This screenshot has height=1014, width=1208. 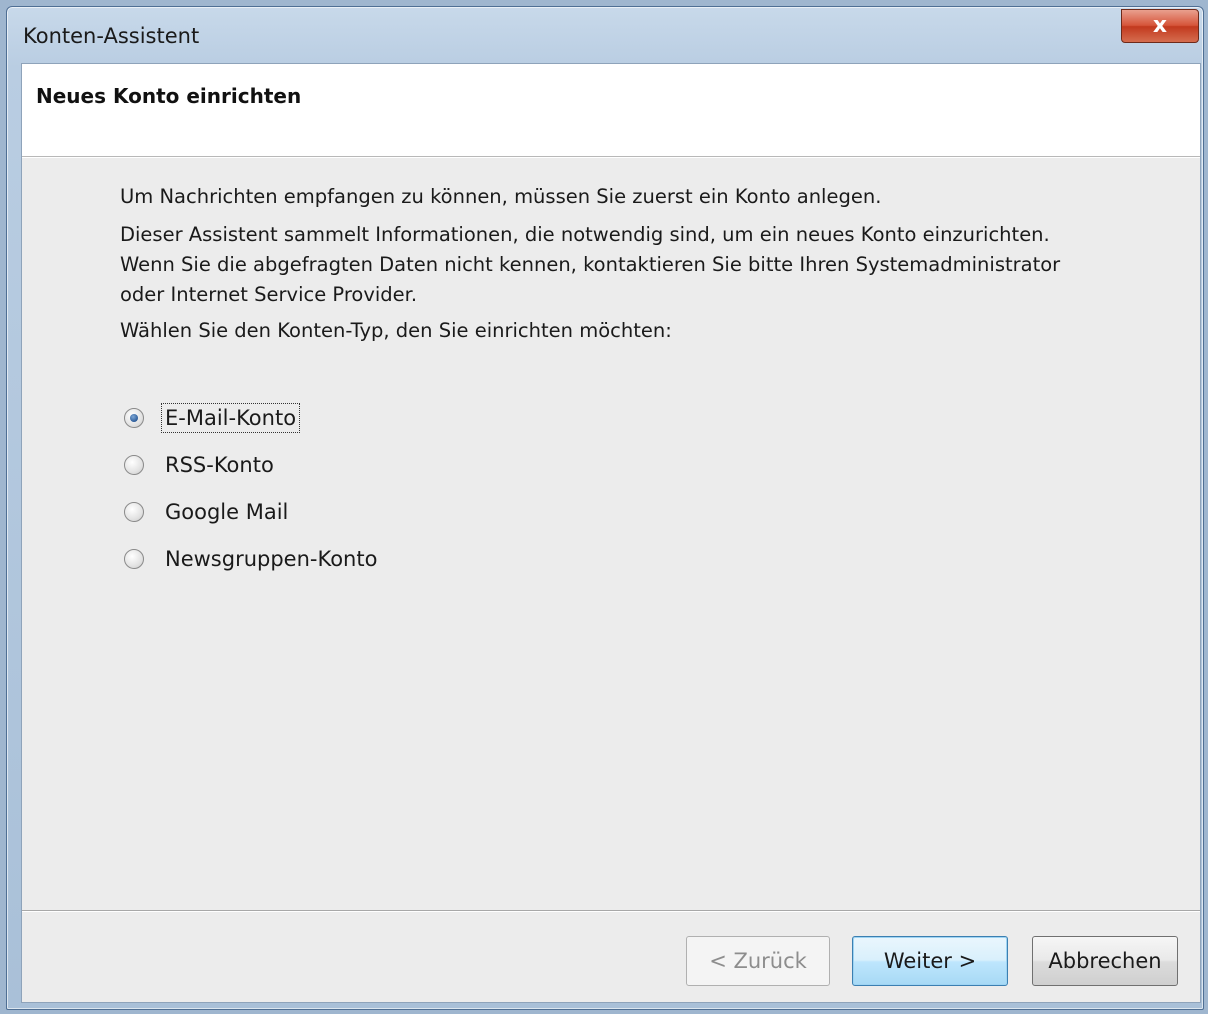 What do you see at coordinates (134, 417) in the screenshot?
I see `radio-button-checked` at bounding box center [134, 417].